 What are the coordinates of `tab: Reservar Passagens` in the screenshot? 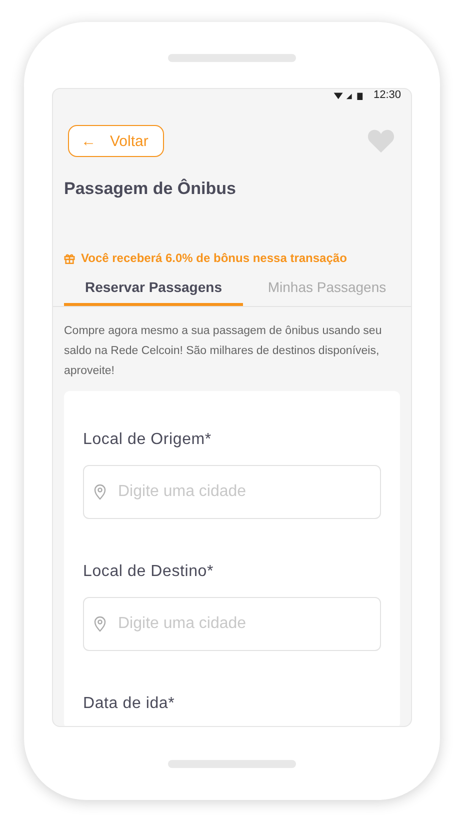 It's located at (153, 289).